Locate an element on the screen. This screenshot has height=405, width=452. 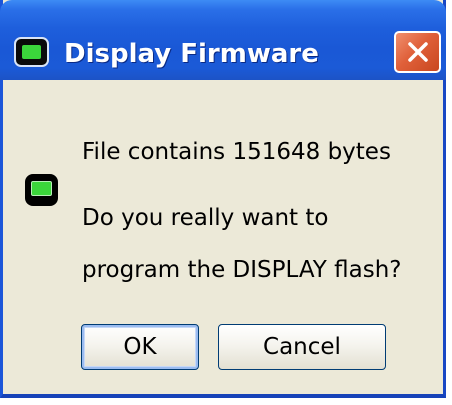
close-icon is located at coordinates (418, 52).